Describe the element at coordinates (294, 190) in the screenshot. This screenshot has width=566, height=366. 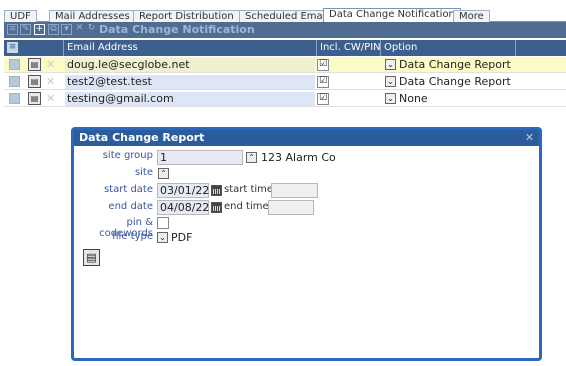
I see `start-time-input` at that location.